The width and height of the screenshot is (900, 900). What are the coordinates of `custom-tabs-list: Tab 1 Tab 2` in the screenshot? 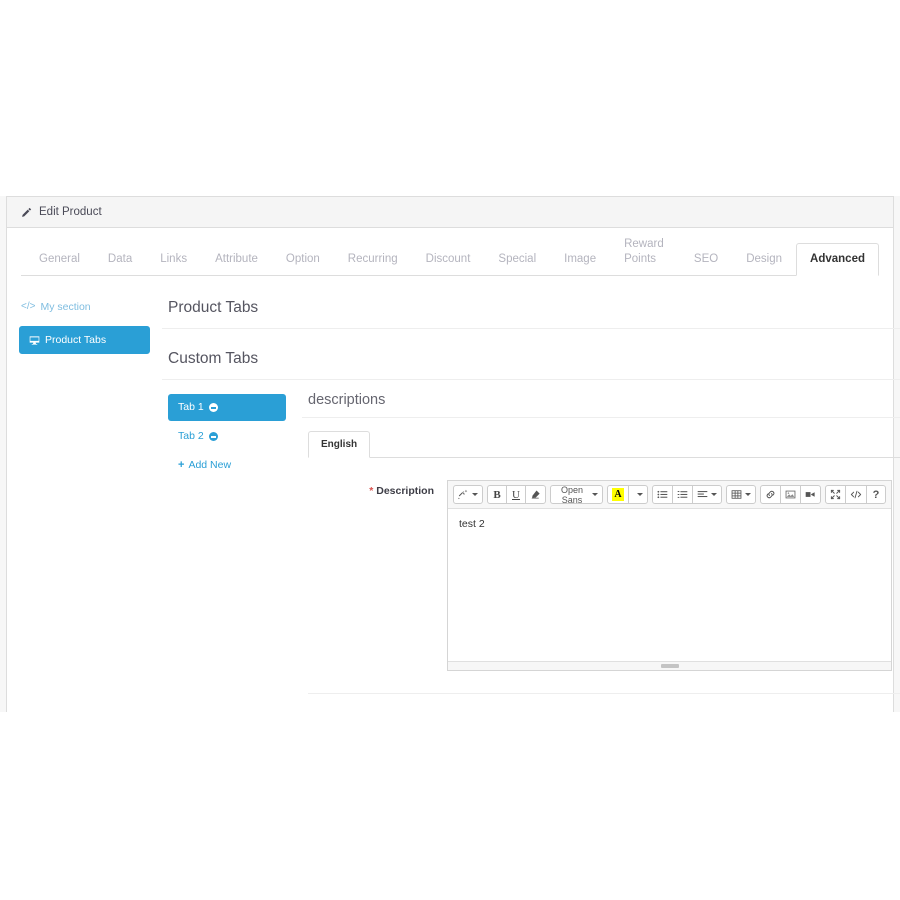 It's located at (227, 422).